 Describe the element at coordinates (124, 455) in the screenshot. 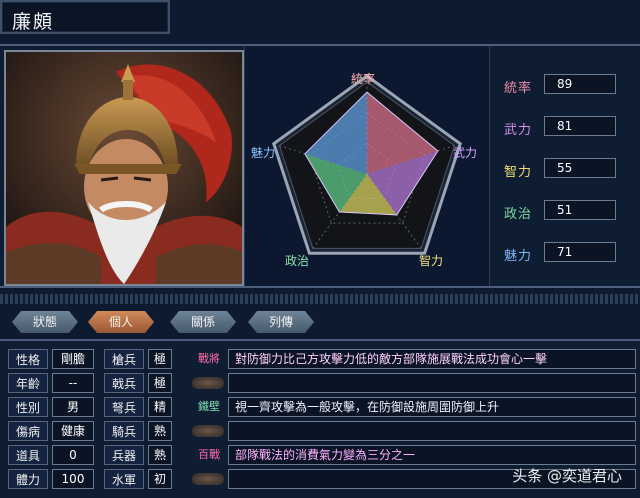

I see `aptitude-label-siege: 兵器` at that location.